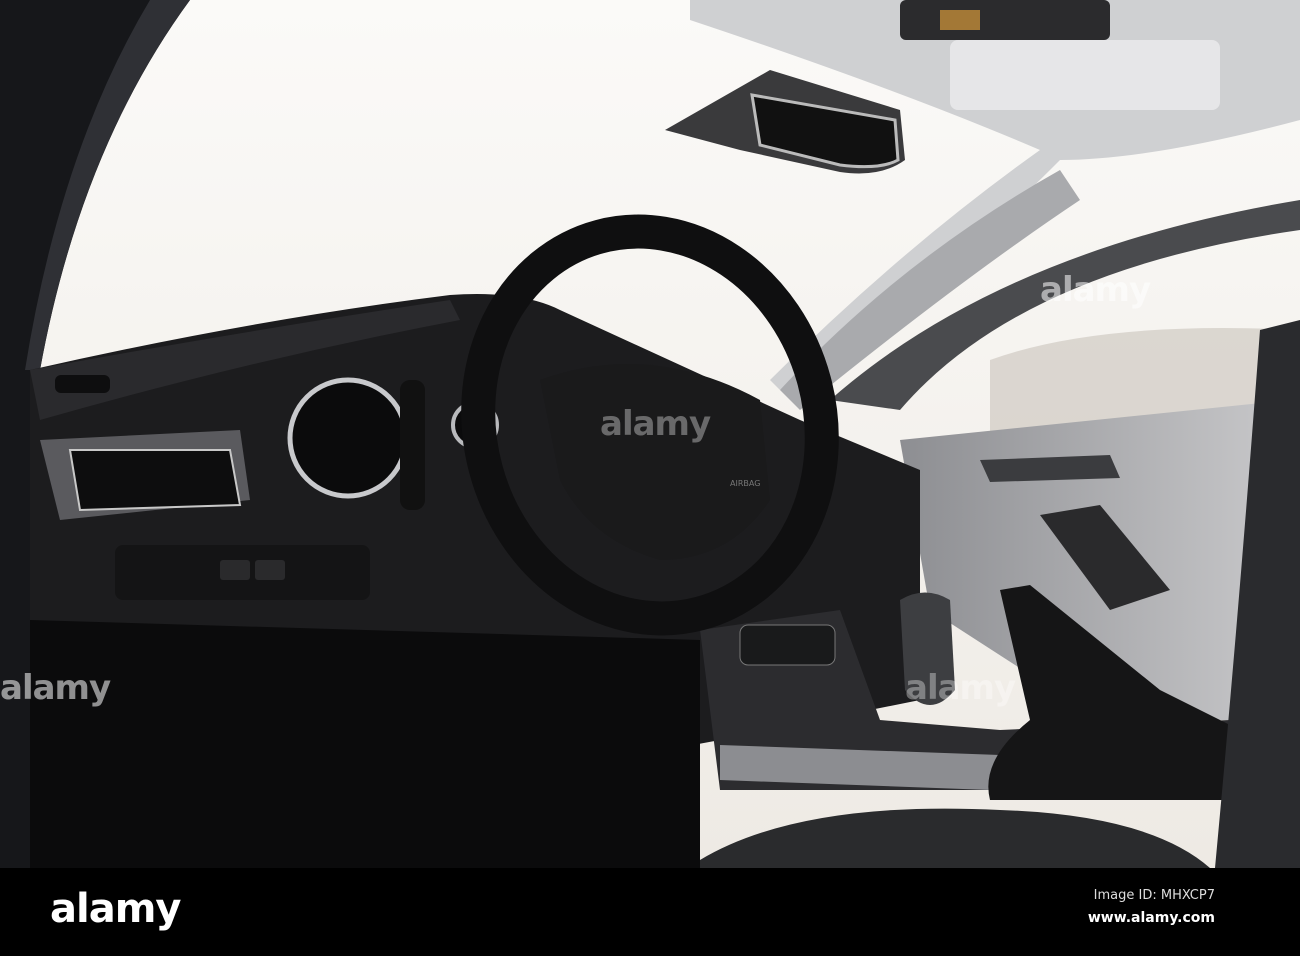 The height and width of the screenshot is (956, 1300). I want to click on airbag-label: AIRBAG, so click(745, 483).